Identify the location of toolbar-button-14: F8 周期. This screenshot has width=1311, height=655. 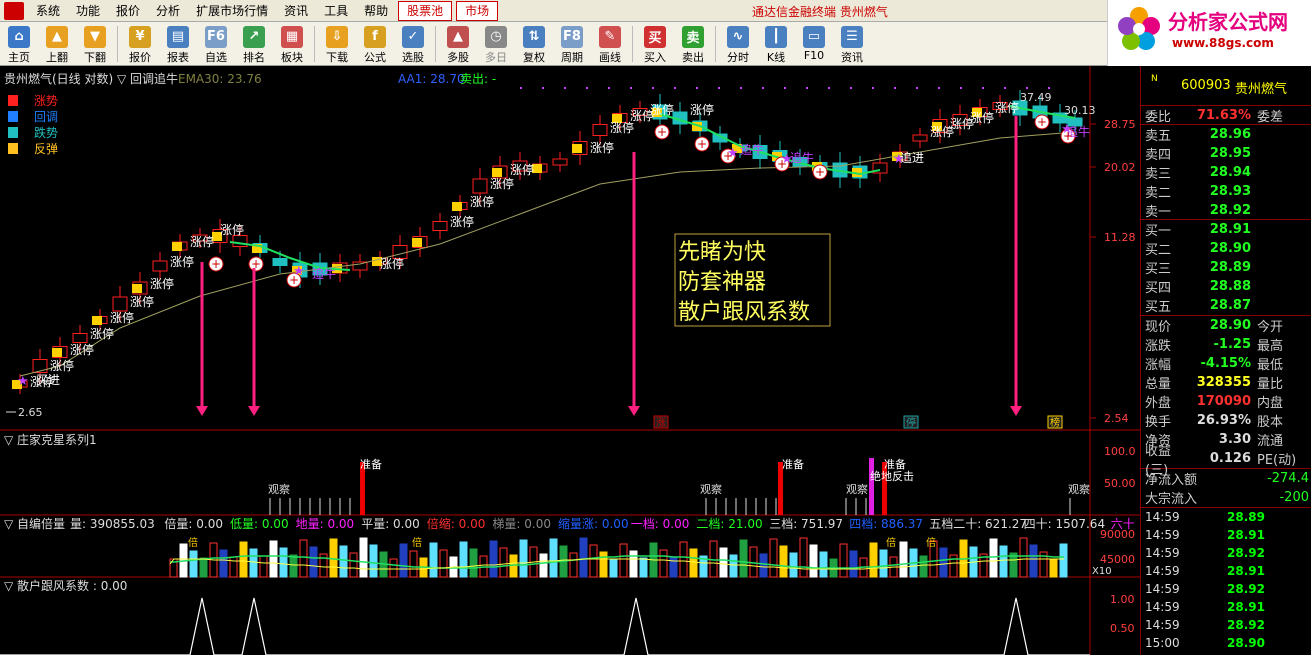
(572, 44).